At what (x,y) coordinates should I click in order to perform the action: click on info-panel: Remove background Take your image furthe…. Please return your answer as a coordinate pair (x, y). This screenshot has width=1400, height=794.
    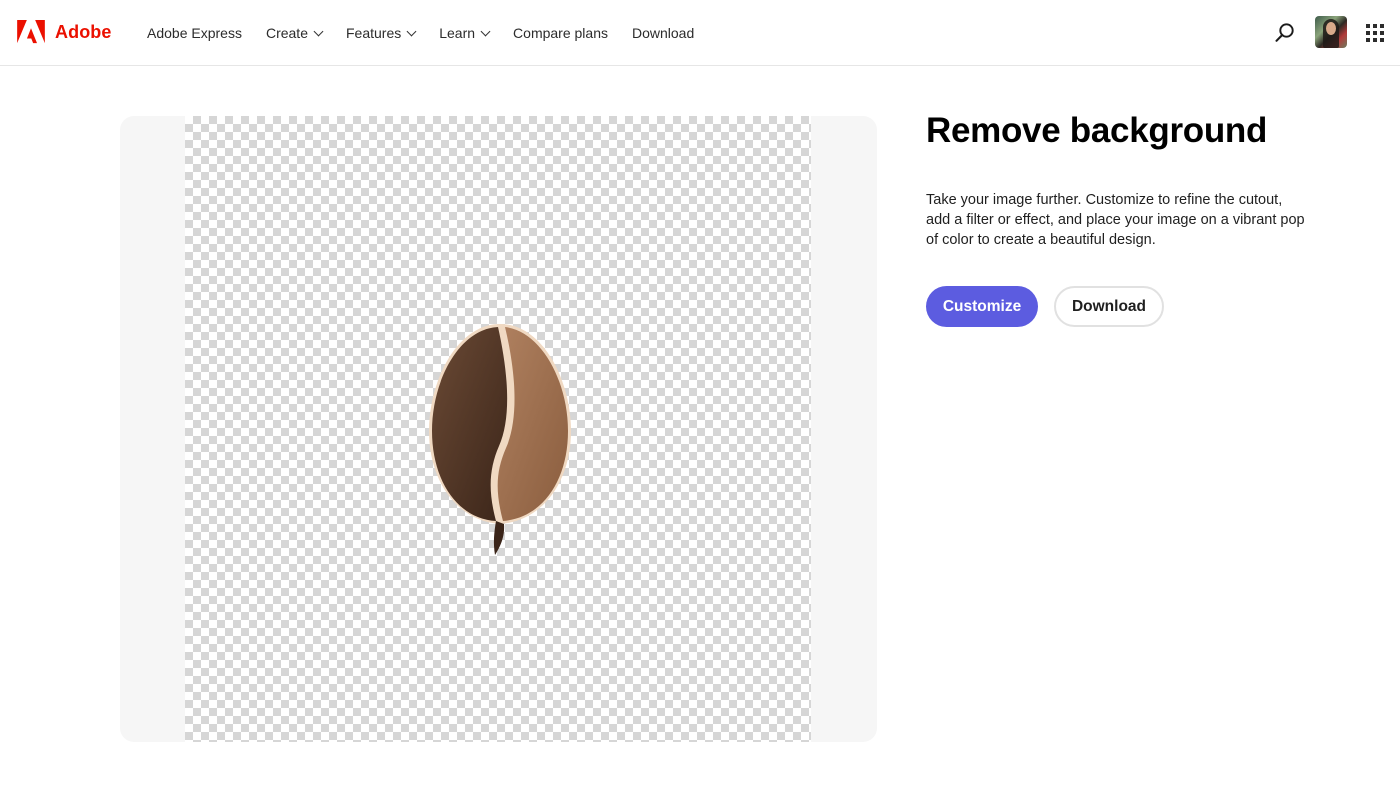
    Looking at the image, I should click on (1121, 218).